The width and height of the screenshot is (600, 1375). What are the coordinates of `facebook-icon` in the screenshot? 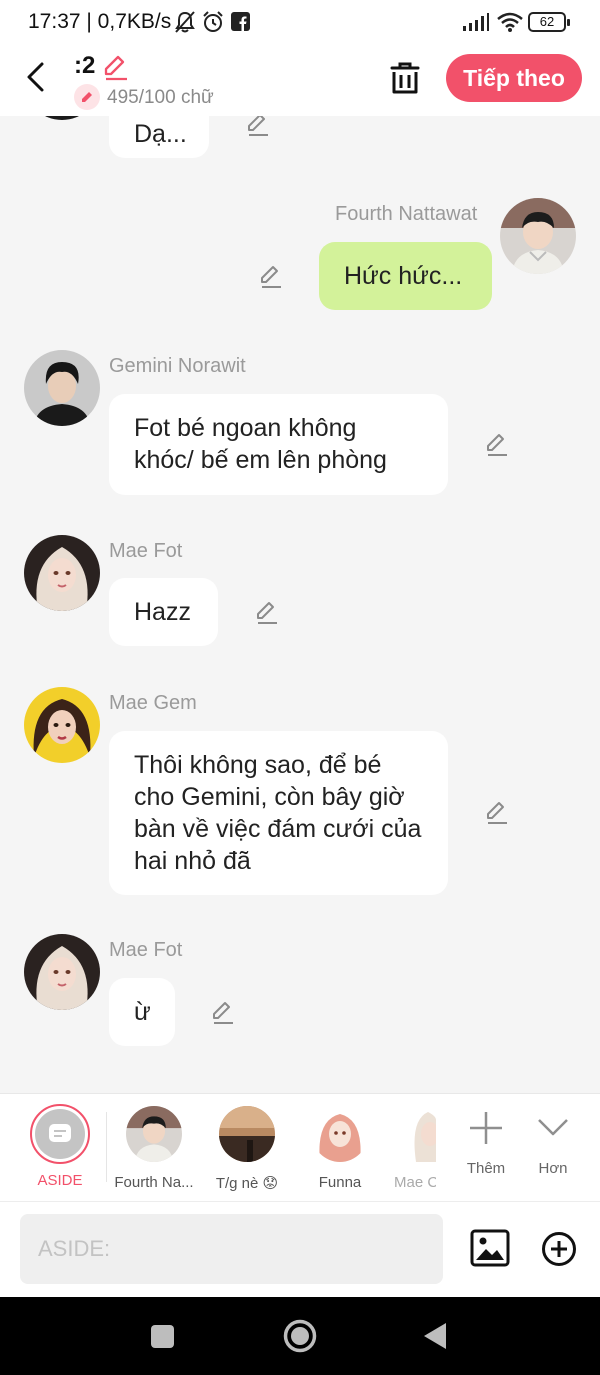 It's located at (240, 21).